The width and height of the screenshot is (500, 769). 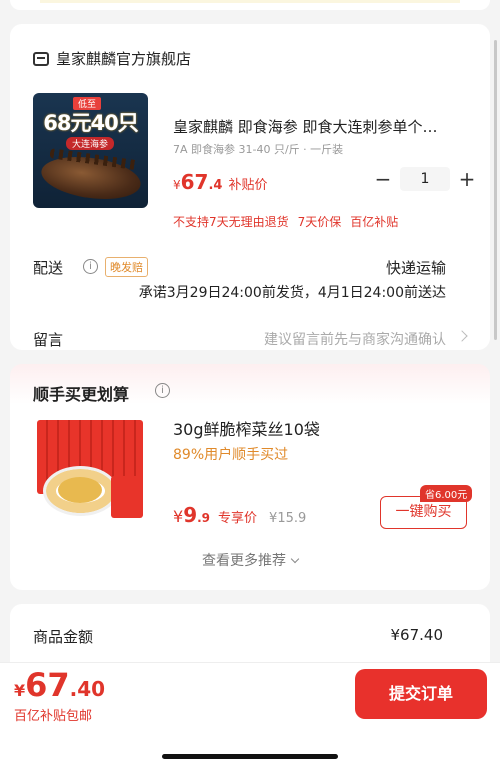 I want to click on message-label: 留言, so click(x=48, y=340).